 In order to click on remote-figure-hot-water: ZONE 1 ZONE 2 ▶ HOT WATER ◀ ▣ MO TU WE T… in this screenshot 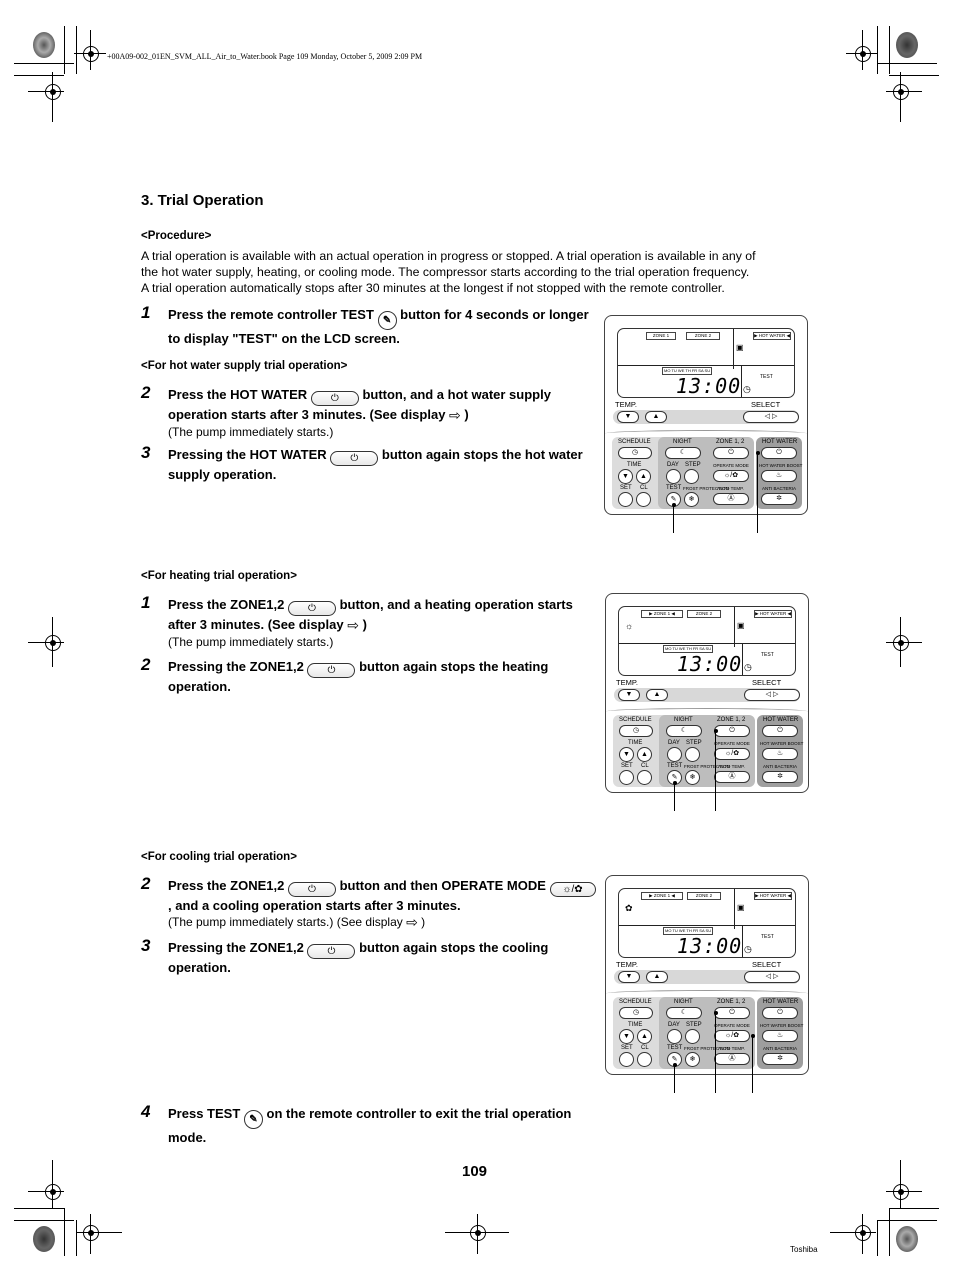, I will do `click(706, 425)`.